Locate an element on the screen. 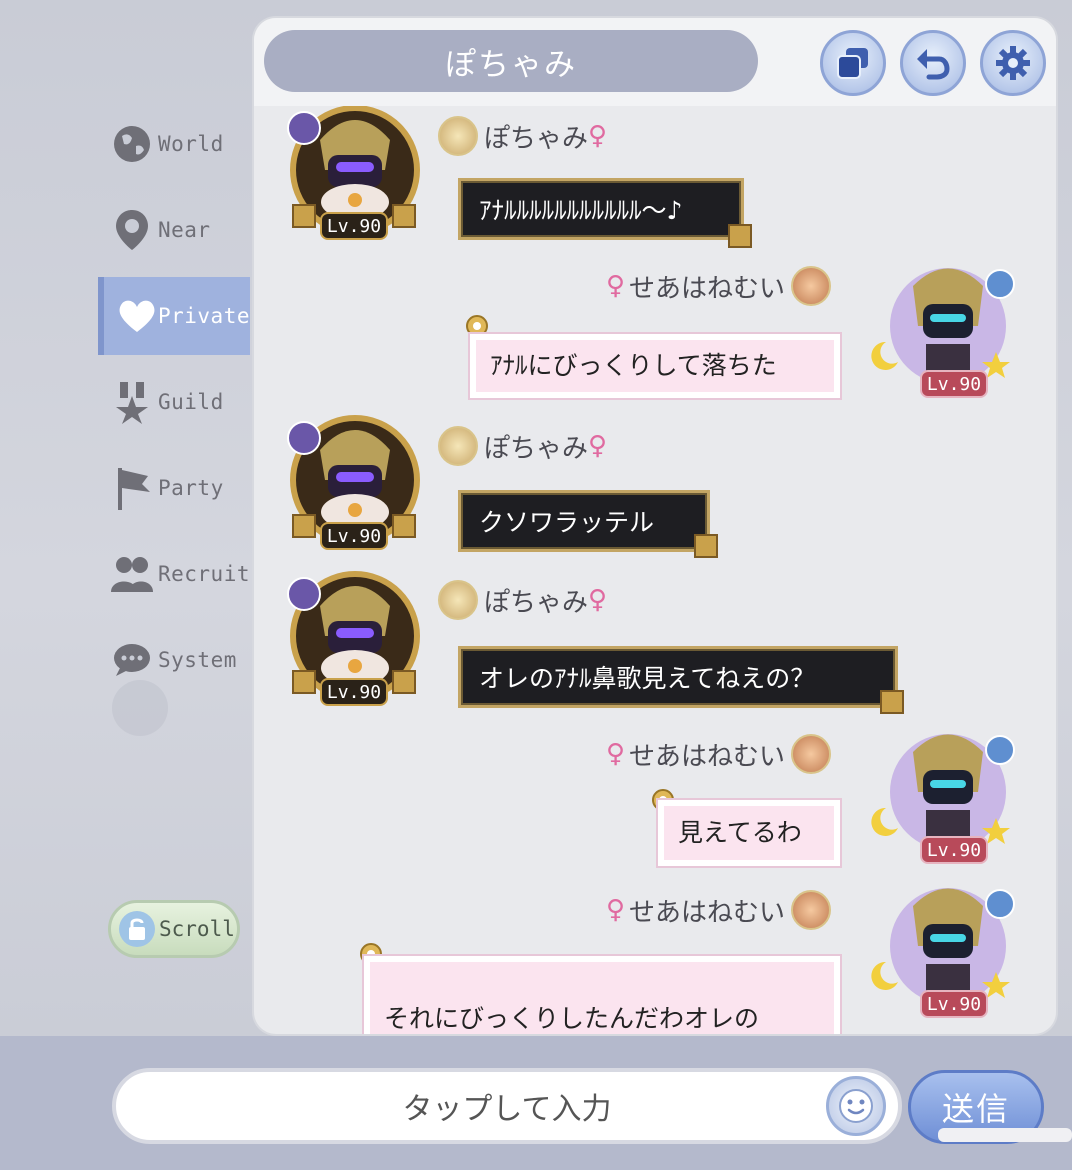 The image size is (1072, 1170). tab-recruit-label: Recruit is located at coordinates (203, 574).